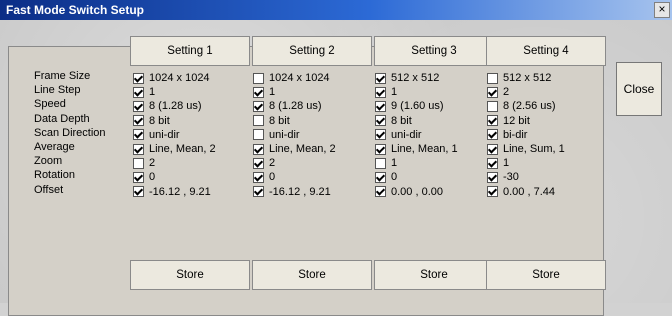 Image resolution: width=672 pixels, height=316 pixels. What do you see at coordinates (291, 78) in the screenshot?
I see `setting-2-row-1: 1024 x 1024` at bounding box center [291, 78].